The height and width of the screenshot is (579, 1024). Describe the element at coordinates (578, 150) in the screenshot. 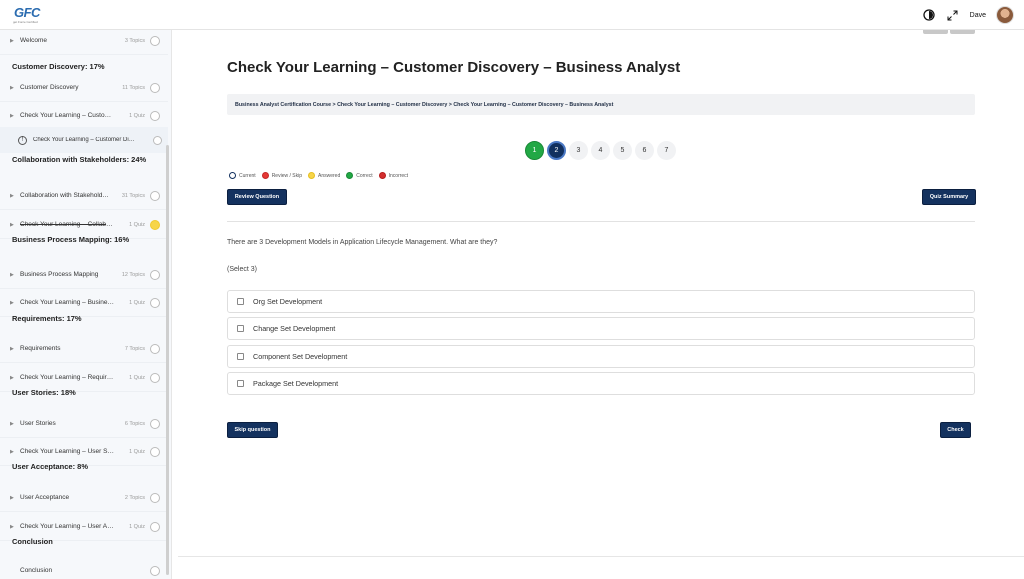

I see `question-number-button: 3` at that location.